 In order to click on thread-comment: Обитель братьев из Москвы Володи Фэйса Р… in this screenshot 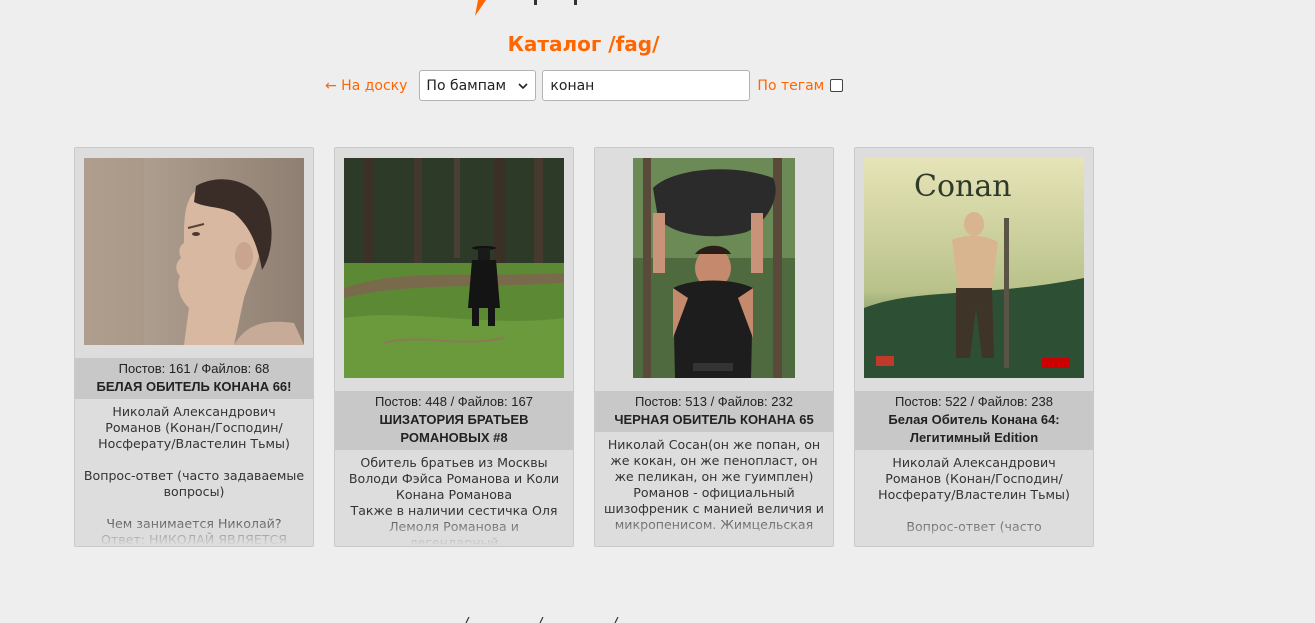, I will do `click(454, 500)`.